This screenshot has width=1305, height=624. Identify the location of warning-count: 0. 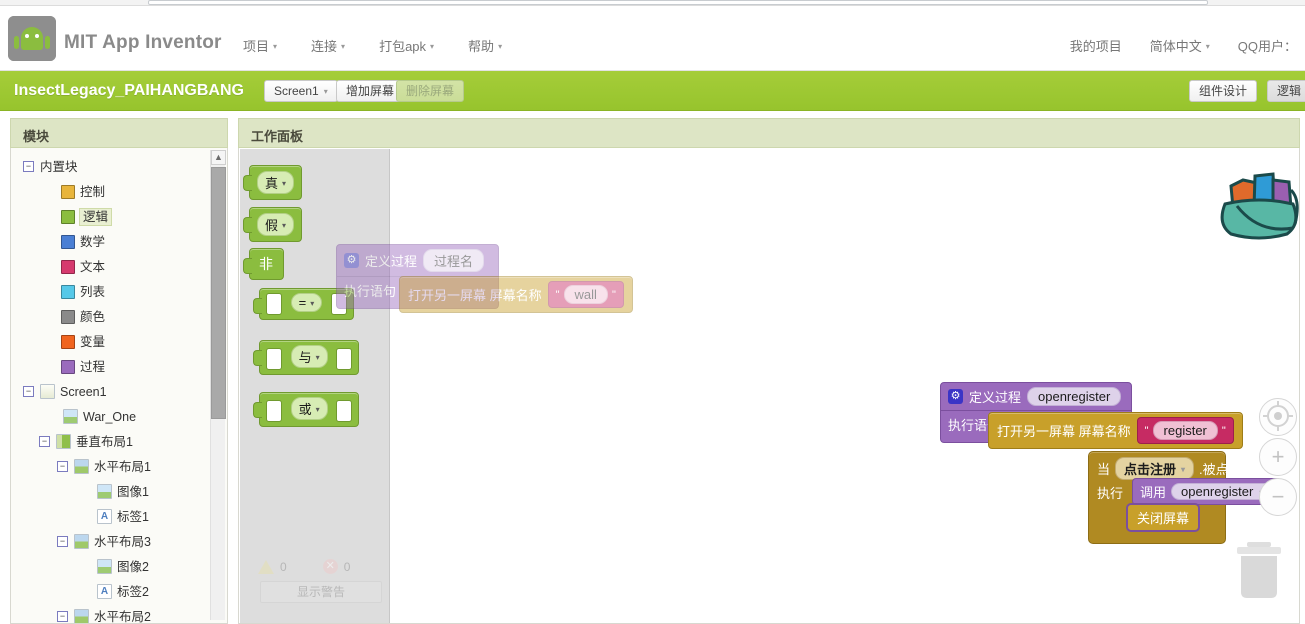
(283, 566).